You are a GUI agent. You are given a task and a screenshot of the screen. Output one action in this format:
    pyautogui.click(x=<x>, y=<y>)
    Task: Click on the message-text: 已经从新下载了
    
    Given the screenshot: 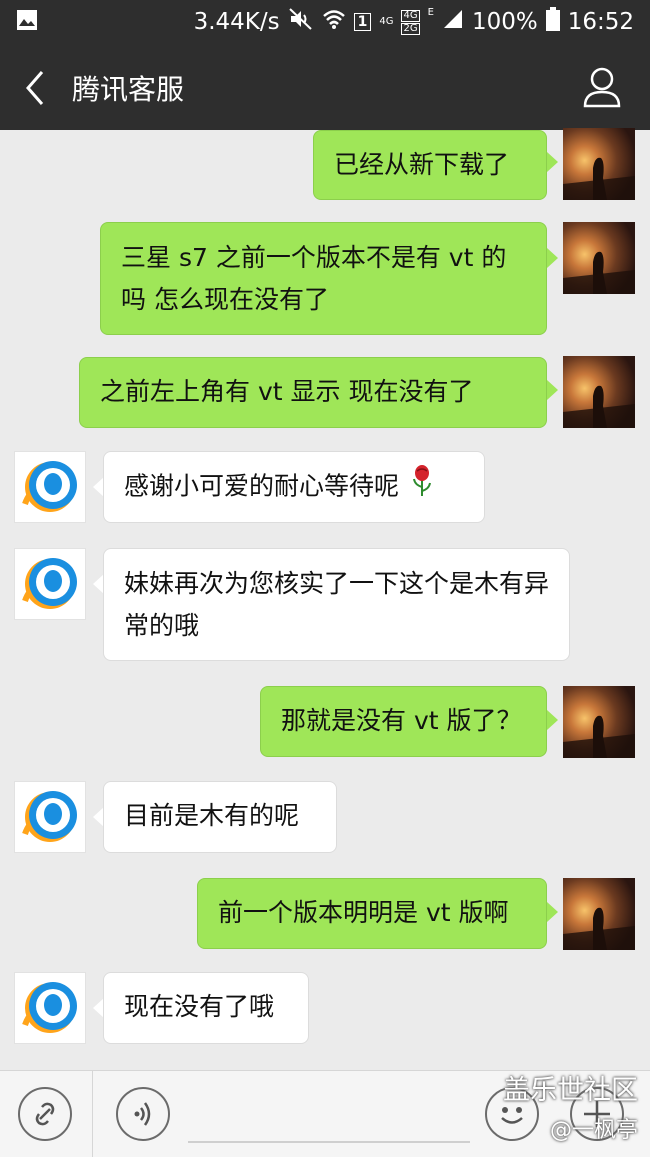 What is the action you would take?
    pyautogui.click(x=422, y=164)
    